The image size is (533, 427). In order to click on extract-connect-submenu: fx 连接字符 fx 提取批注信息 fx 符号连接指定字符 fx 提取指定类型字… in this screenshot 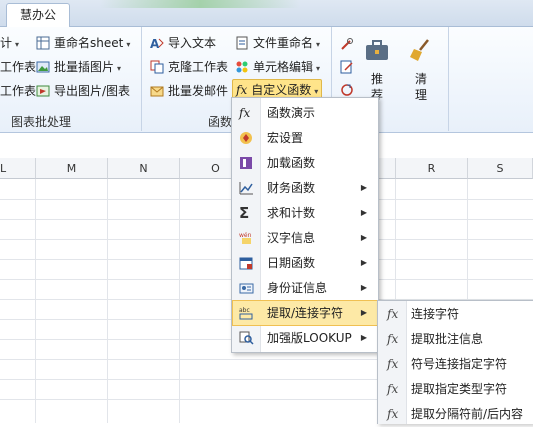, I will do `click(455, 362)`.